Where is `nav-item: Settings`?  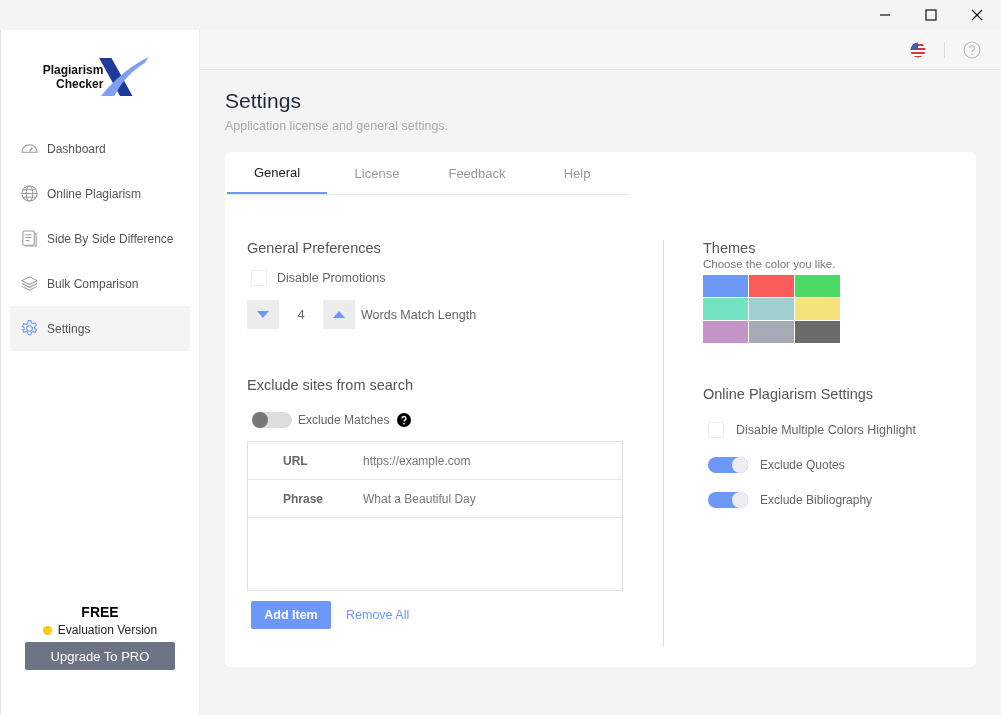 nav-item: Settings is located at coordinates (100, 328).